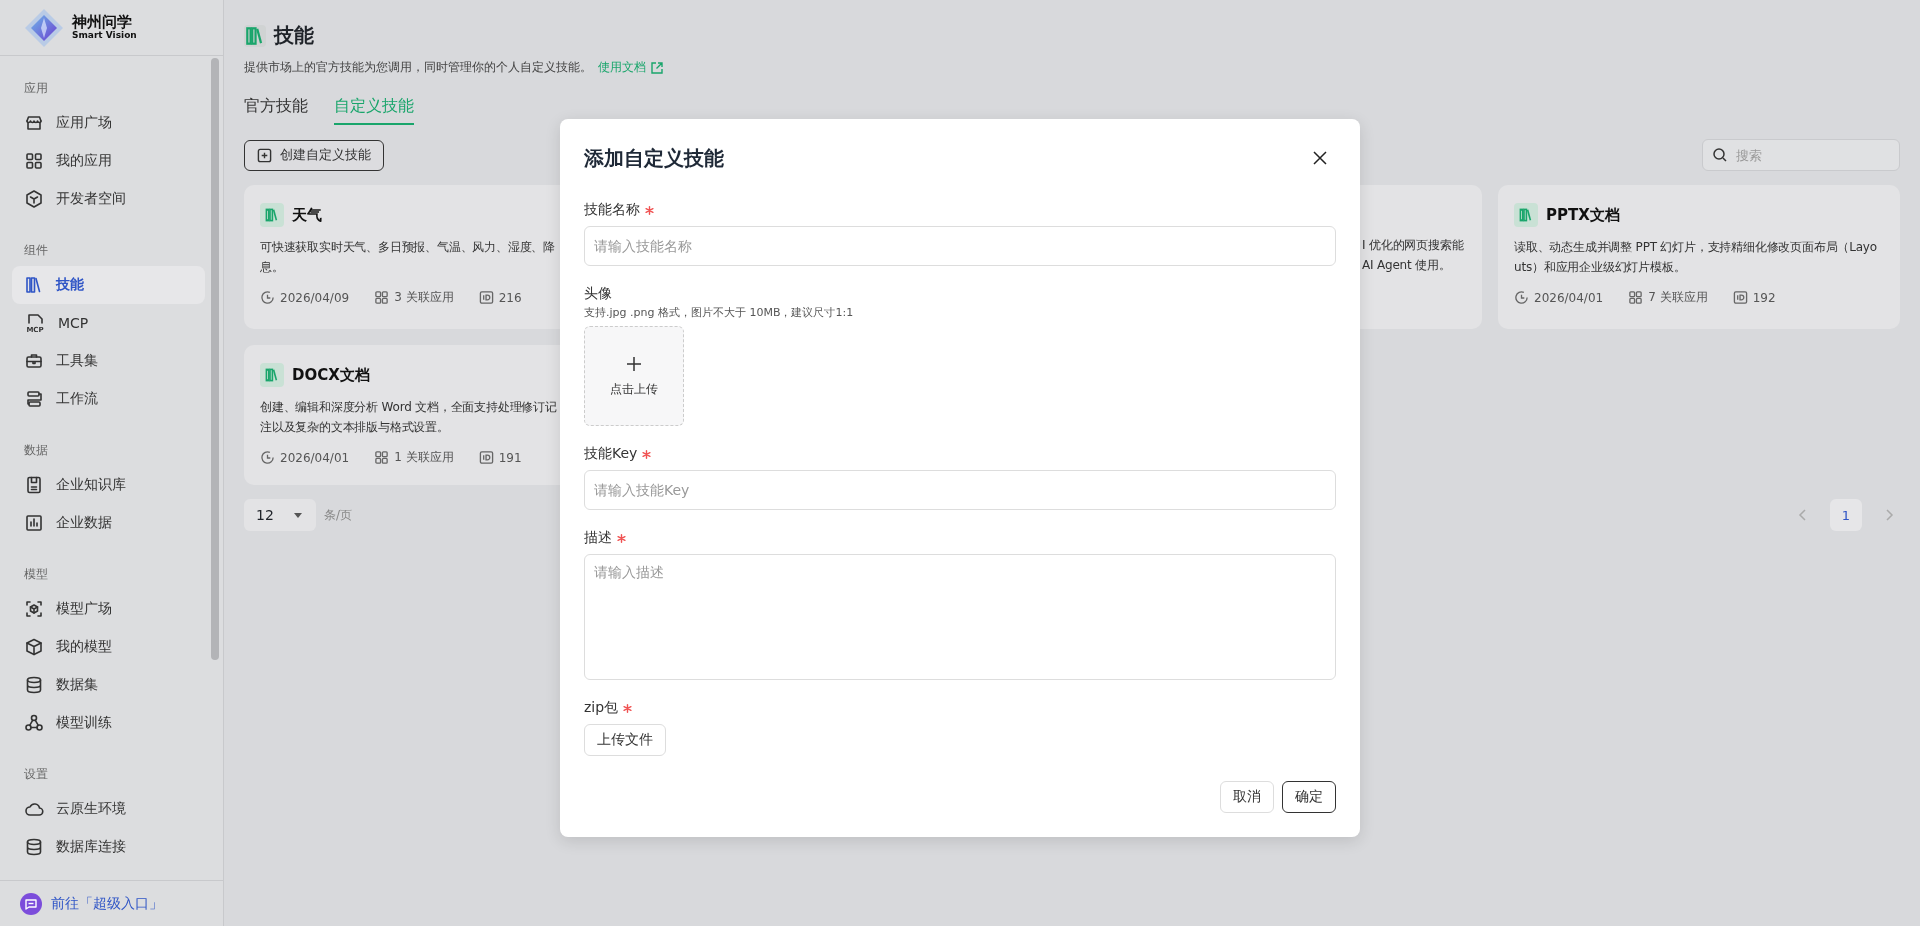 The image size is (1920, 926). I want to click on section-title: 应用, so click(36, 88).